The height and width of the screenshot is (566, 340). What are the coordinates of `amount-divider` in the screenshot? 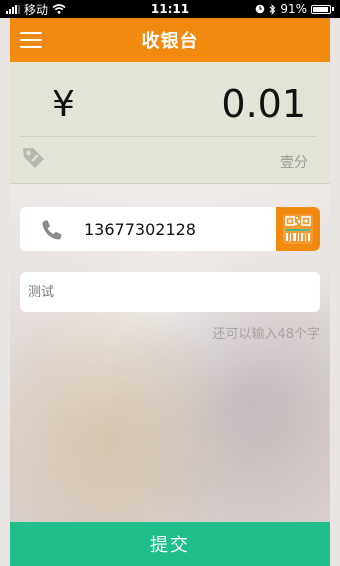 It's located at (168, 136).